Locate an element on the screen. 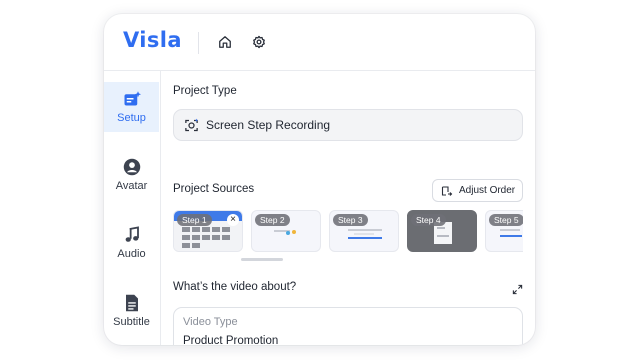 The image size is (640, 360). sidebar: Setup Avatar Audio Subtitle is located at coordinates (132, 208).